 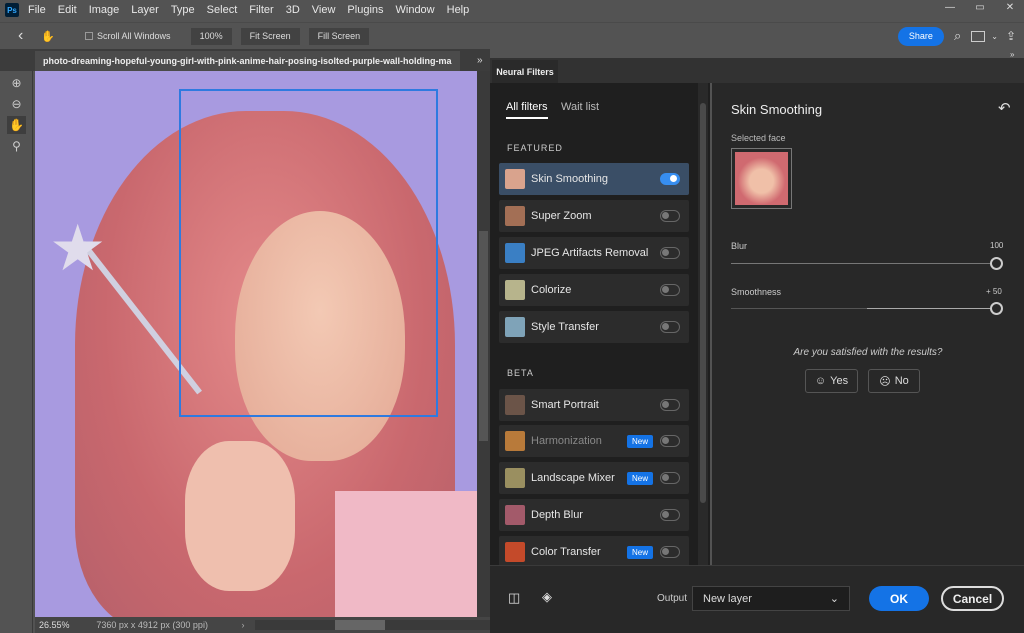 What do you see at coordinates (12, 10) in the screenshot?
I see `photoshop-logo: Ps` at bounding box center [12, 10].